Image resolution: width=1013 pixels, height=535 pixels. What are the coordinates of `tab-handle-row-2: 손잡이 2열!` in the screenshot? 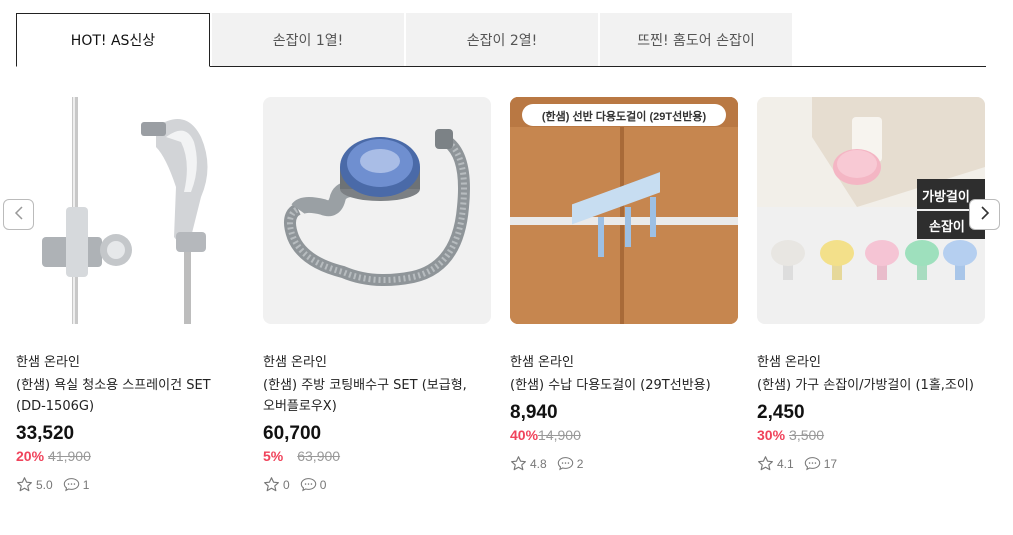 It's located at (502, 39).